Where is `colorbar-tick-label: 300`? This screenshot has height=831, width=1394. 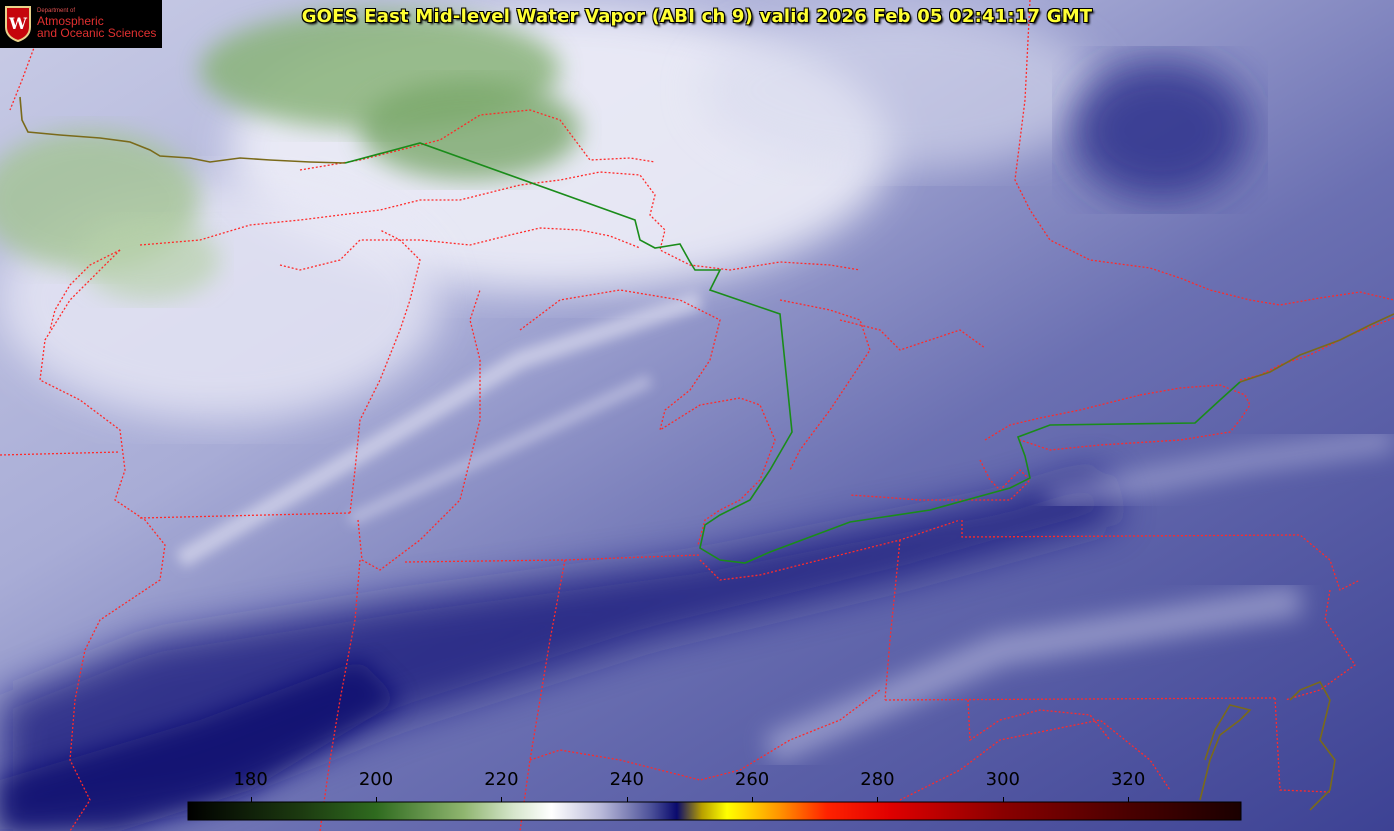 colorbar-tick-label: 300 is located at coordinates (1002, 779).